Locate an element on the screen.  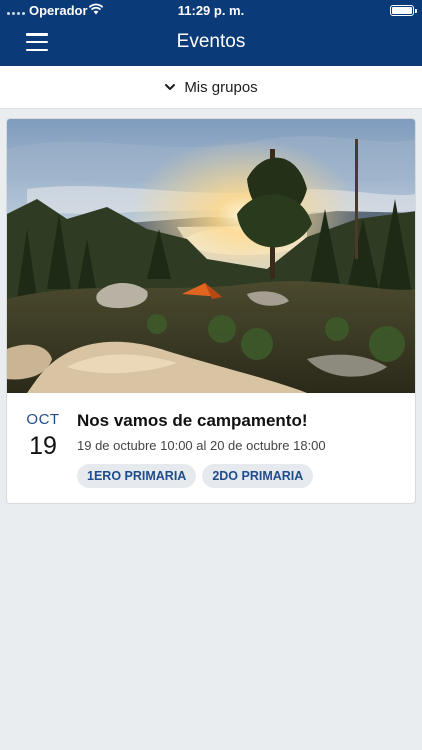
clock: 11:29 p. m. is located at coordinates (211, 10).